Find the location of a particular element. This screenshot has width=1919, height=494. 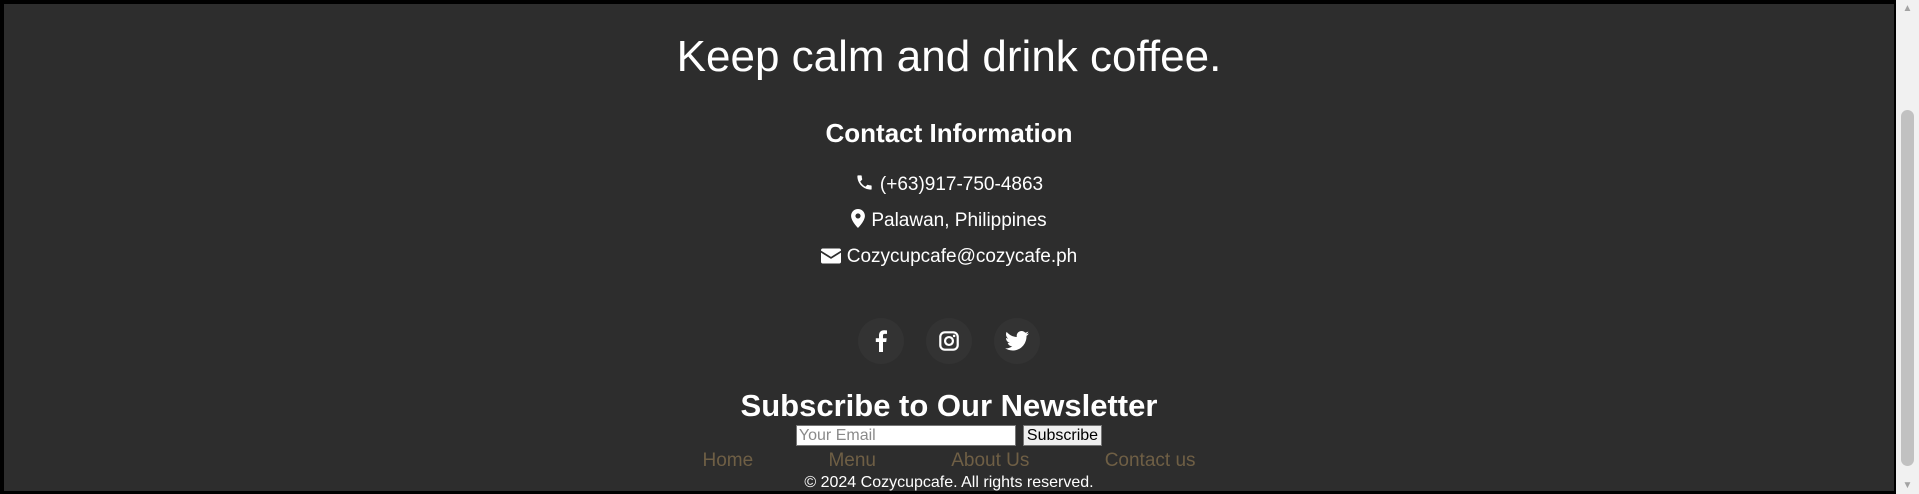

newsletter-form: Subscribe is located at coordinates (949, 435).